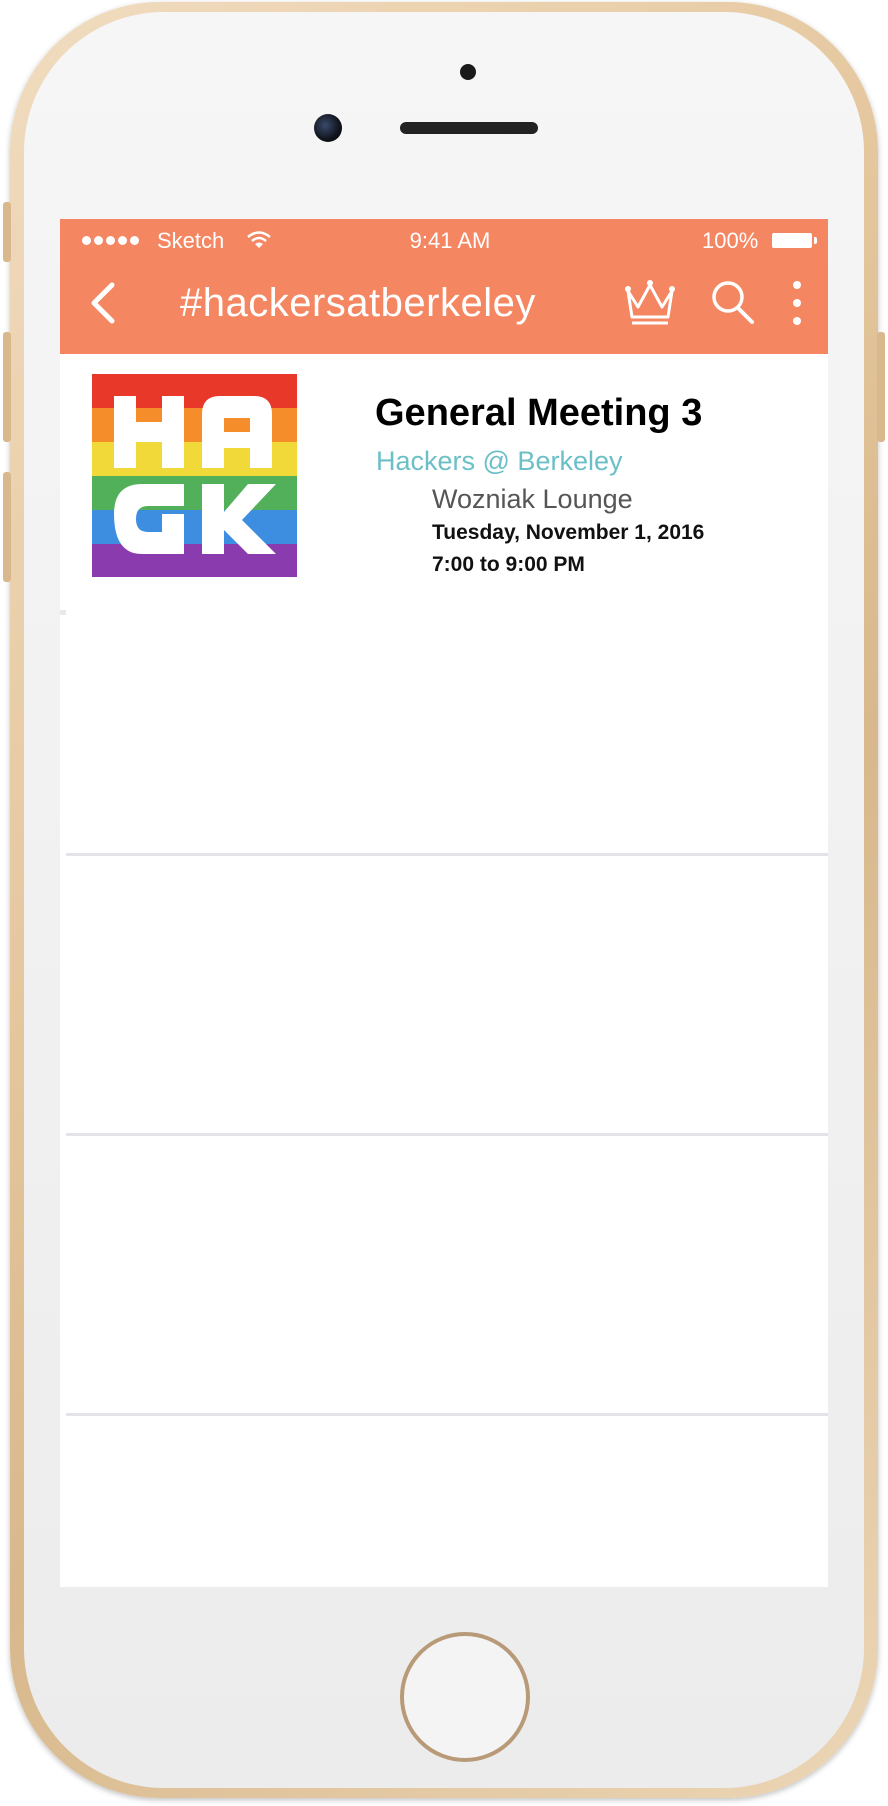 This screenshot has height=1806, width=888. I want to click on search-button, so click(733, 303).